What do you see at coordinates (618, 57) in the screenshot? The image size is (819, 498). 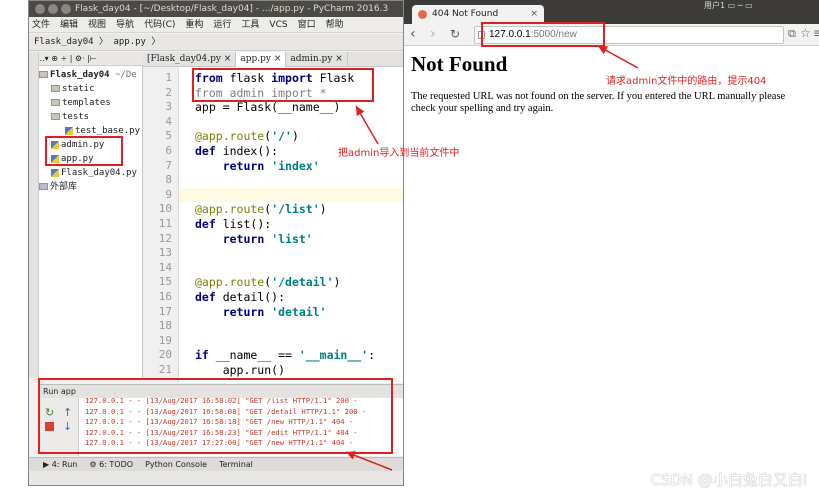 I see `url-arrow` at bounding box center [618, 57].